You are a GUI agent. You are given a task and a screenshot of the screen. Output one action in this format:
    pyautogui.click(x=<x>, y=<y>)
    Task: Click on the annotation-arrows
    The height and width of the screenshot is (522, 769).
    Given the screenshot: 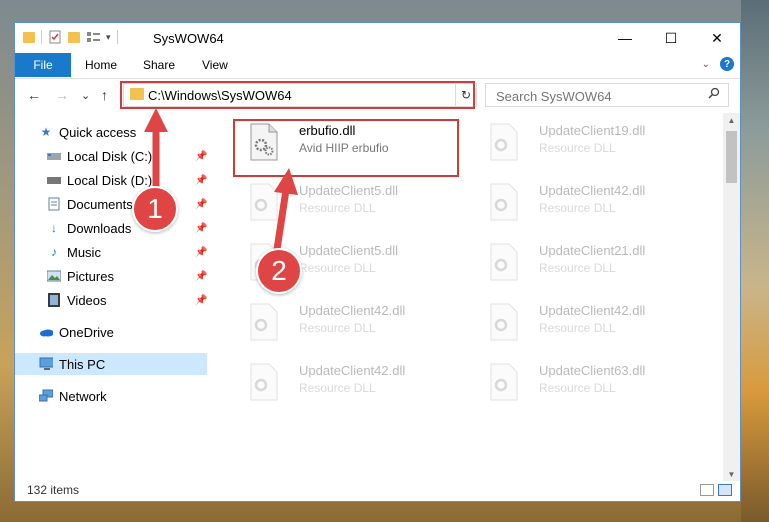 What is the action you would take?
    pyautogui.click(x=221, y=182)
    